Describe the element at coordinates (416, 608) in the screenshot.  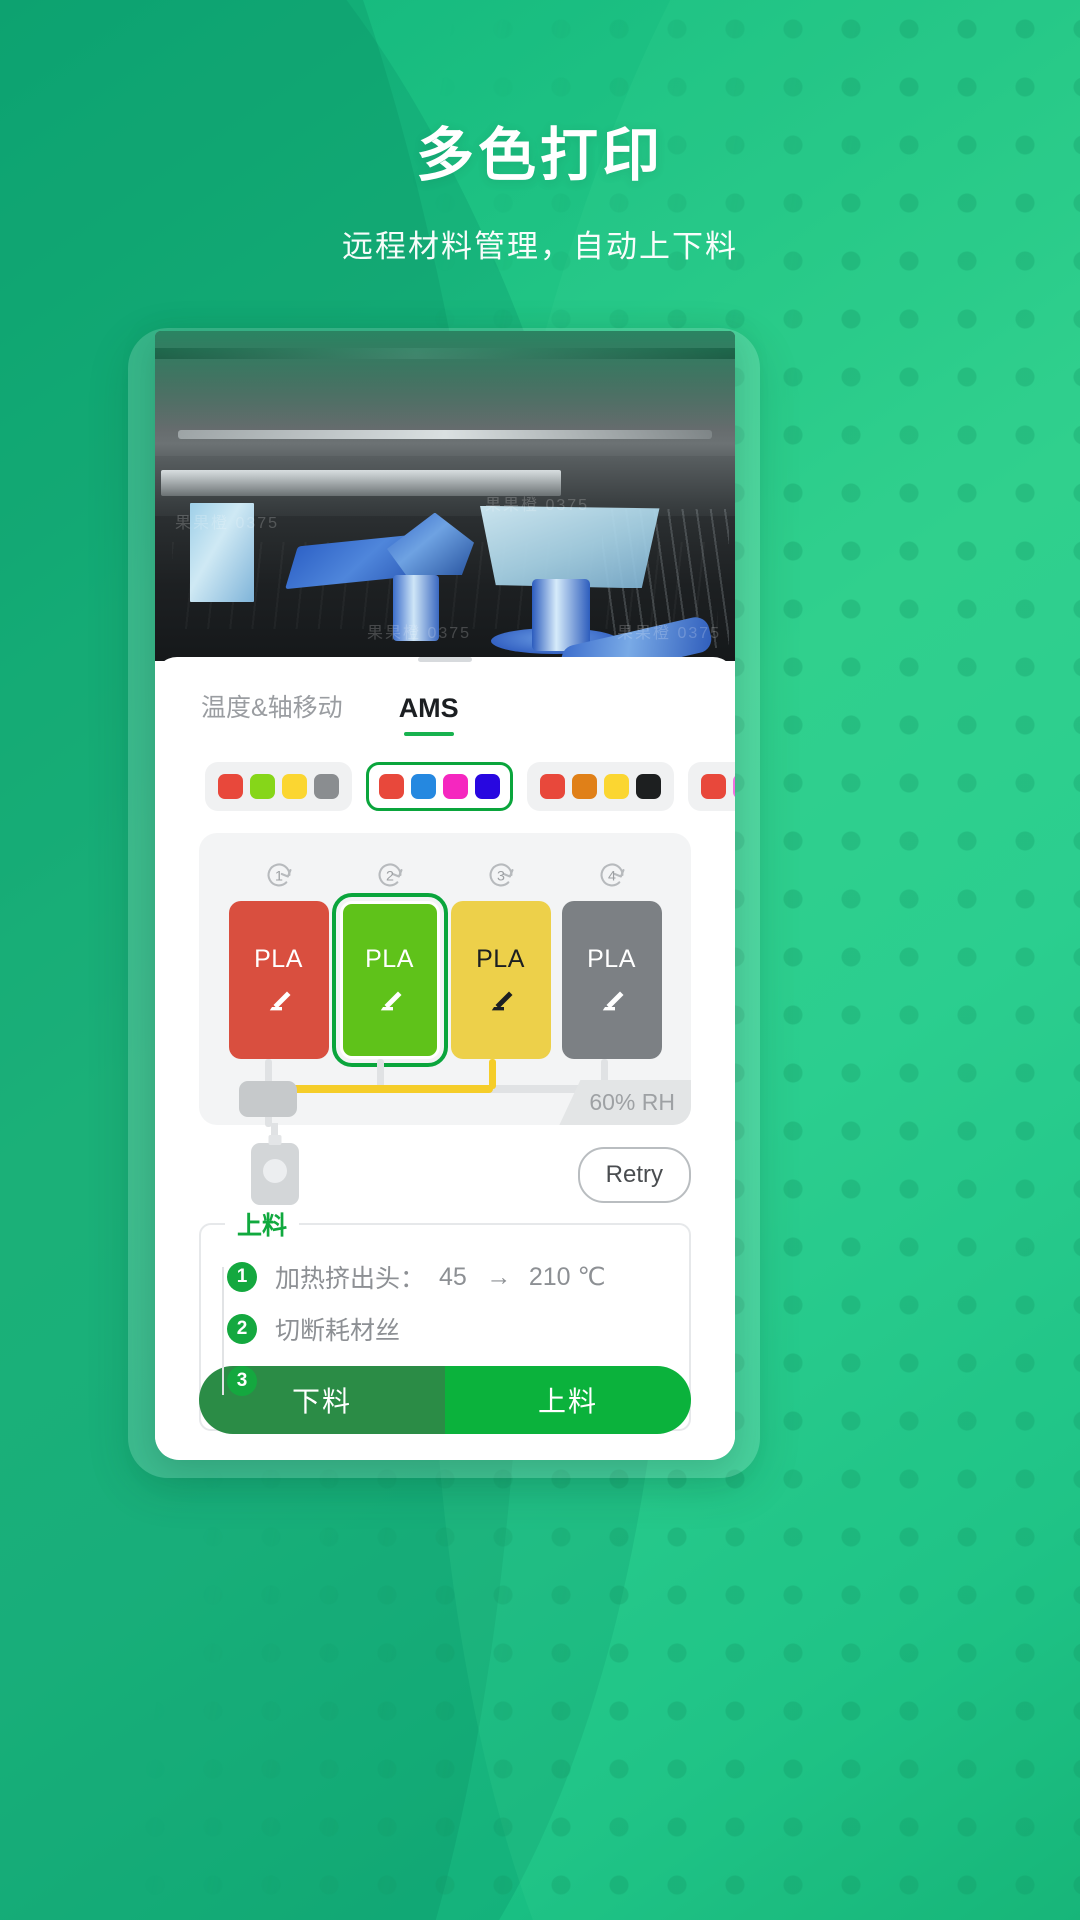
I see `printed-part-cylinder-left` at that location.